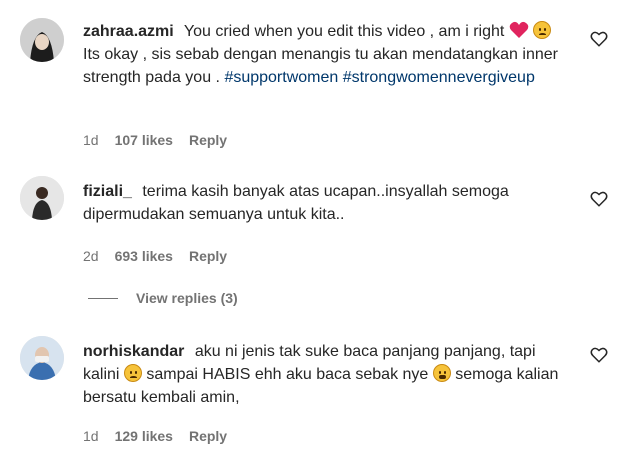 The width and height of the screenshot is (623, 465). I want to click on comment-username: norhiskandar, so click(133, 351).